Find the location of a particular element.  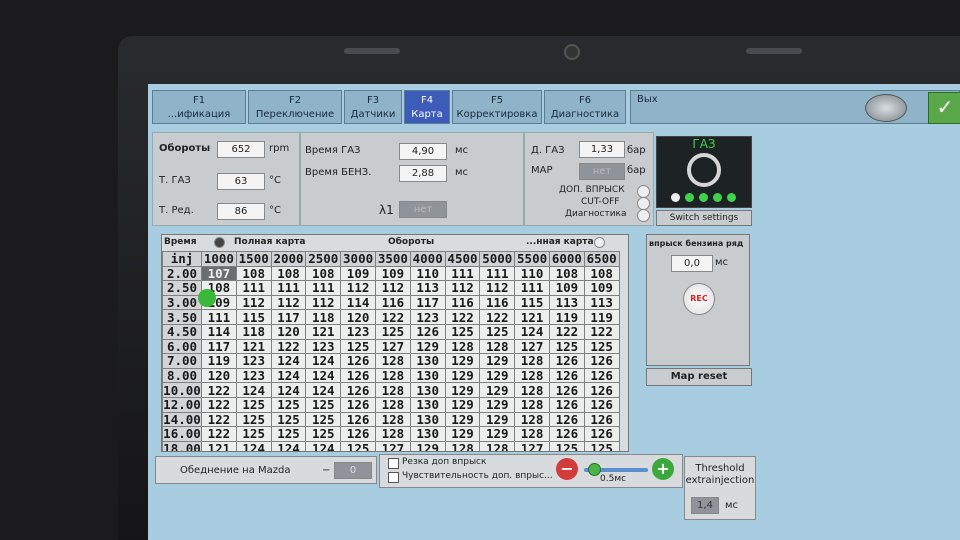

connect-icon is located at coordinates (886, 108).